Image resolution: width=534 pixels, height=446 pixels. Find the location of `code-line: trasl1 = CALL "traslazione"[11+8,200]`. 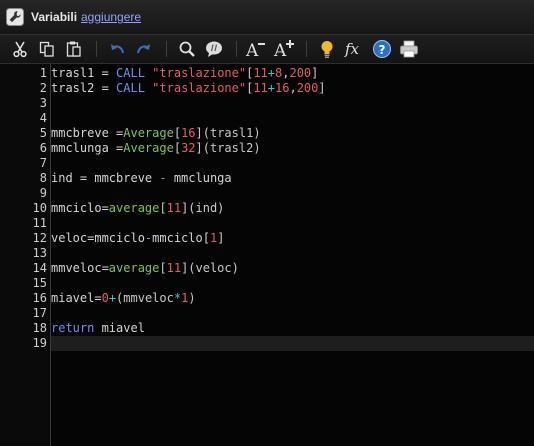

code-line: trasl1 = CALL "traslazione"[11+8,200] is located at coordinates (184, 73).